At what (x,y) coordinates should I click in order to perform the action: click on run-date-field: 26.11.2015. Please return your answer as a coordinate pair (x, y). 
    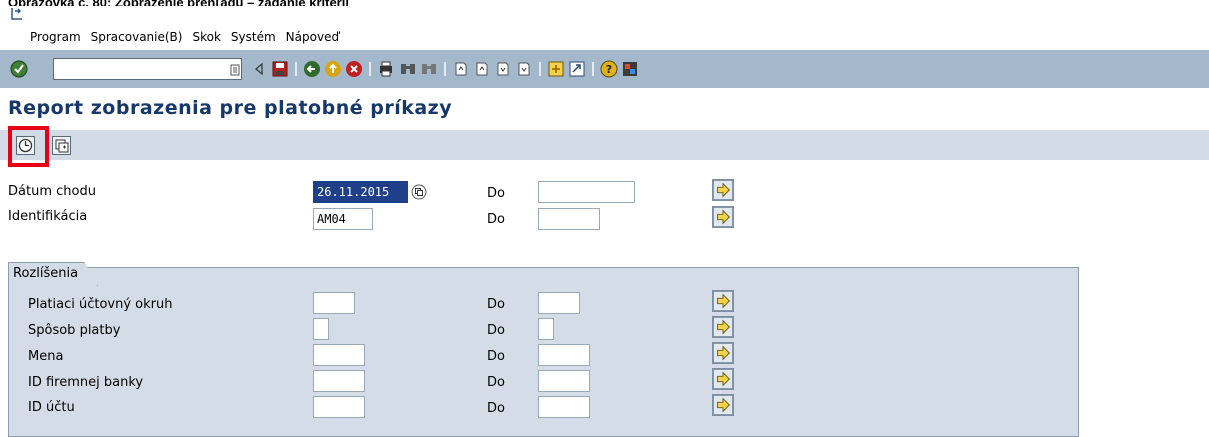
    Looking at the image, I should click on (360, 192).